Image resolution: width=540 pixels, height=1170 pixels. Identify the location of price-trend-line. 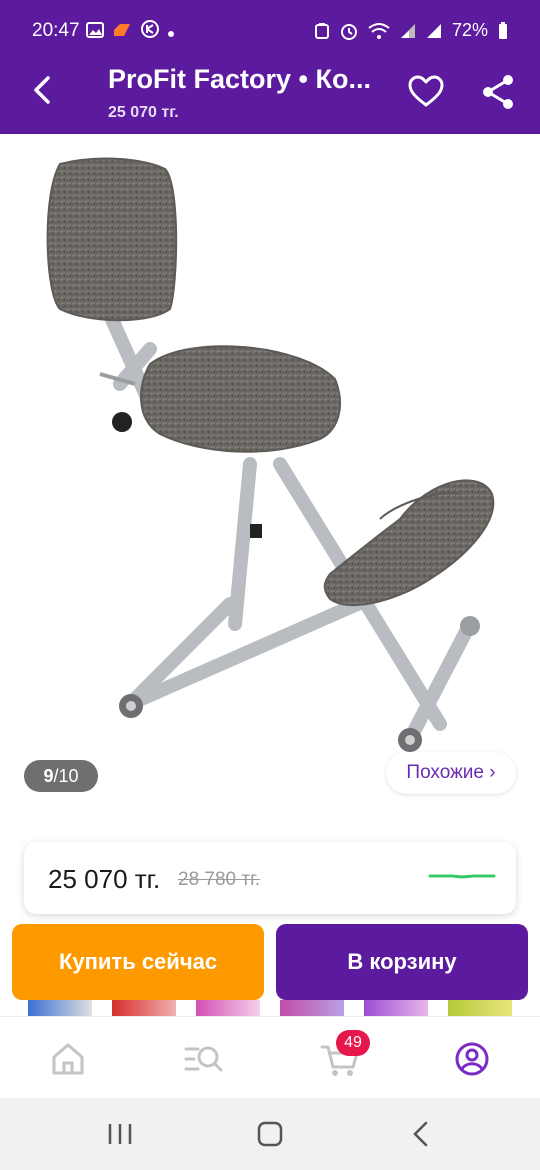
(462, 876).